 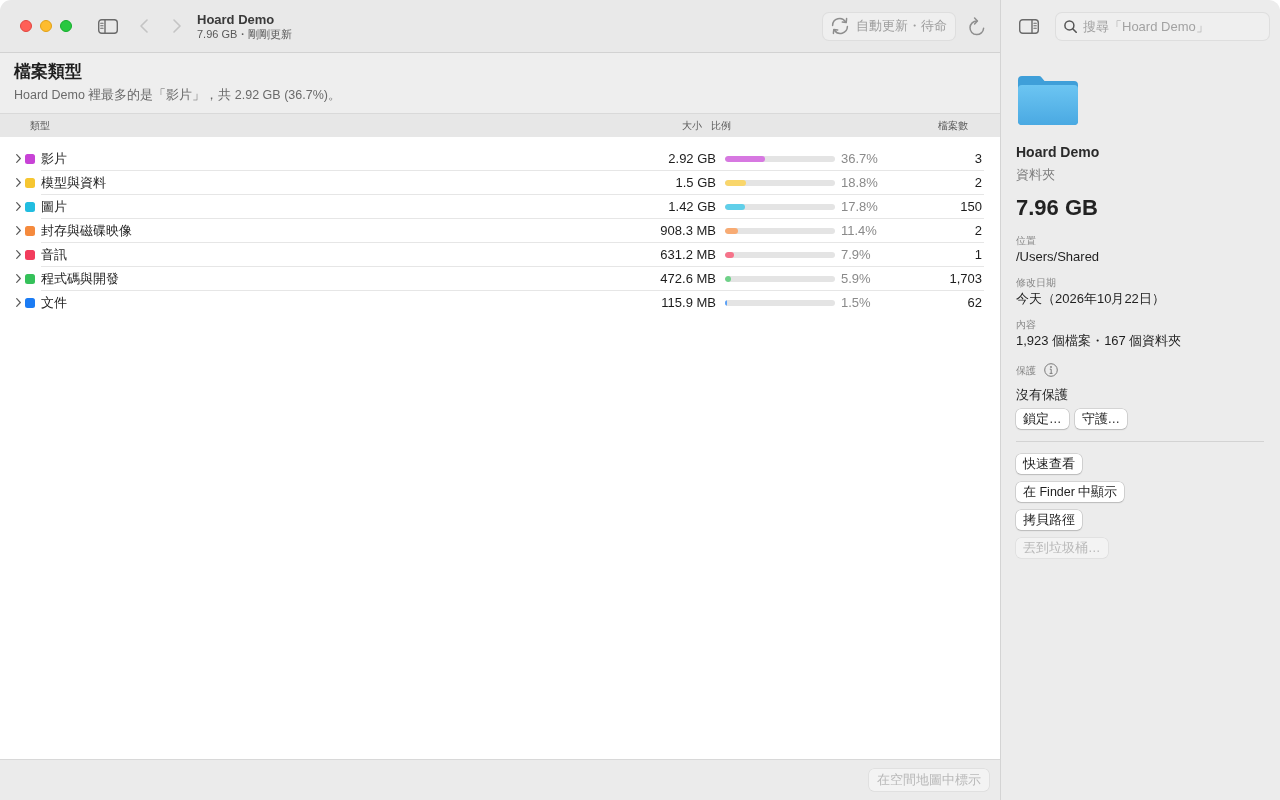 What do you see at coordinates (687, 254) in the screenshot?
I see `size-cell-text: 631.2 MB` at bounding box center [687, 254].